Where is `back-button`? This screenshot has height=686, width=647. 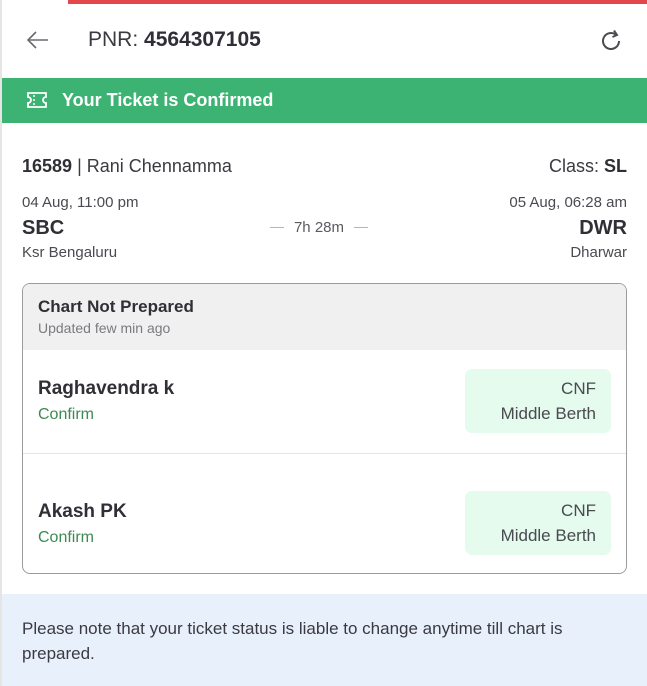
back-button is located at coordinates (38, 40).